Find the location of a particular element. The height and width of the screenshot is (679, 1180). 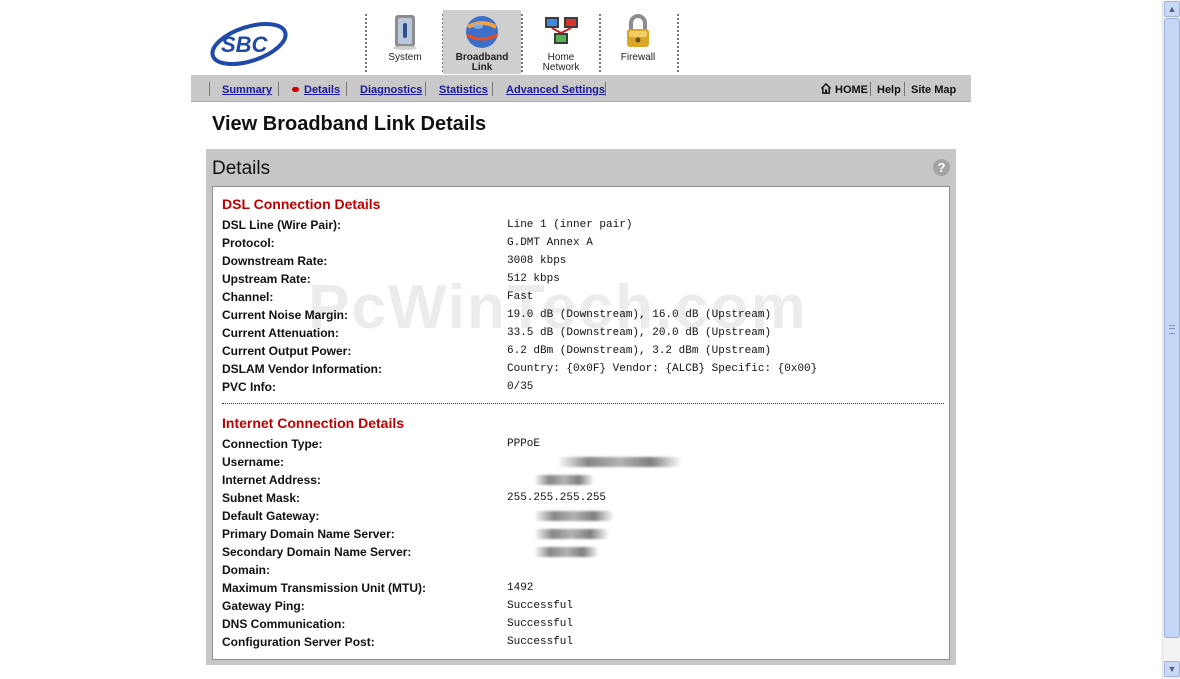

help-link: Help is located at coordinates (889, 90).